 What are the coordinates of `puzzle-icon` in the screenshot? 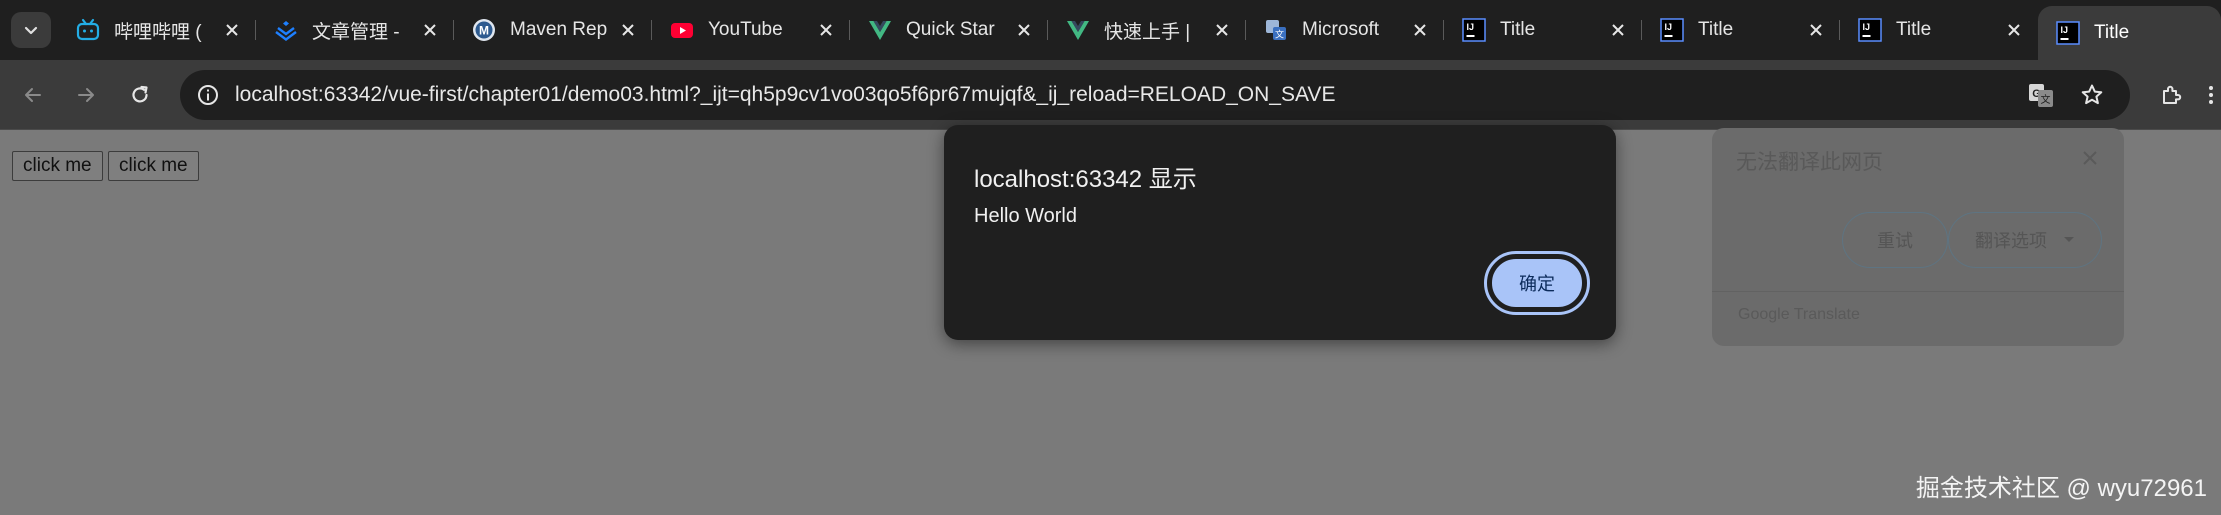 It's located at (2172, 94).